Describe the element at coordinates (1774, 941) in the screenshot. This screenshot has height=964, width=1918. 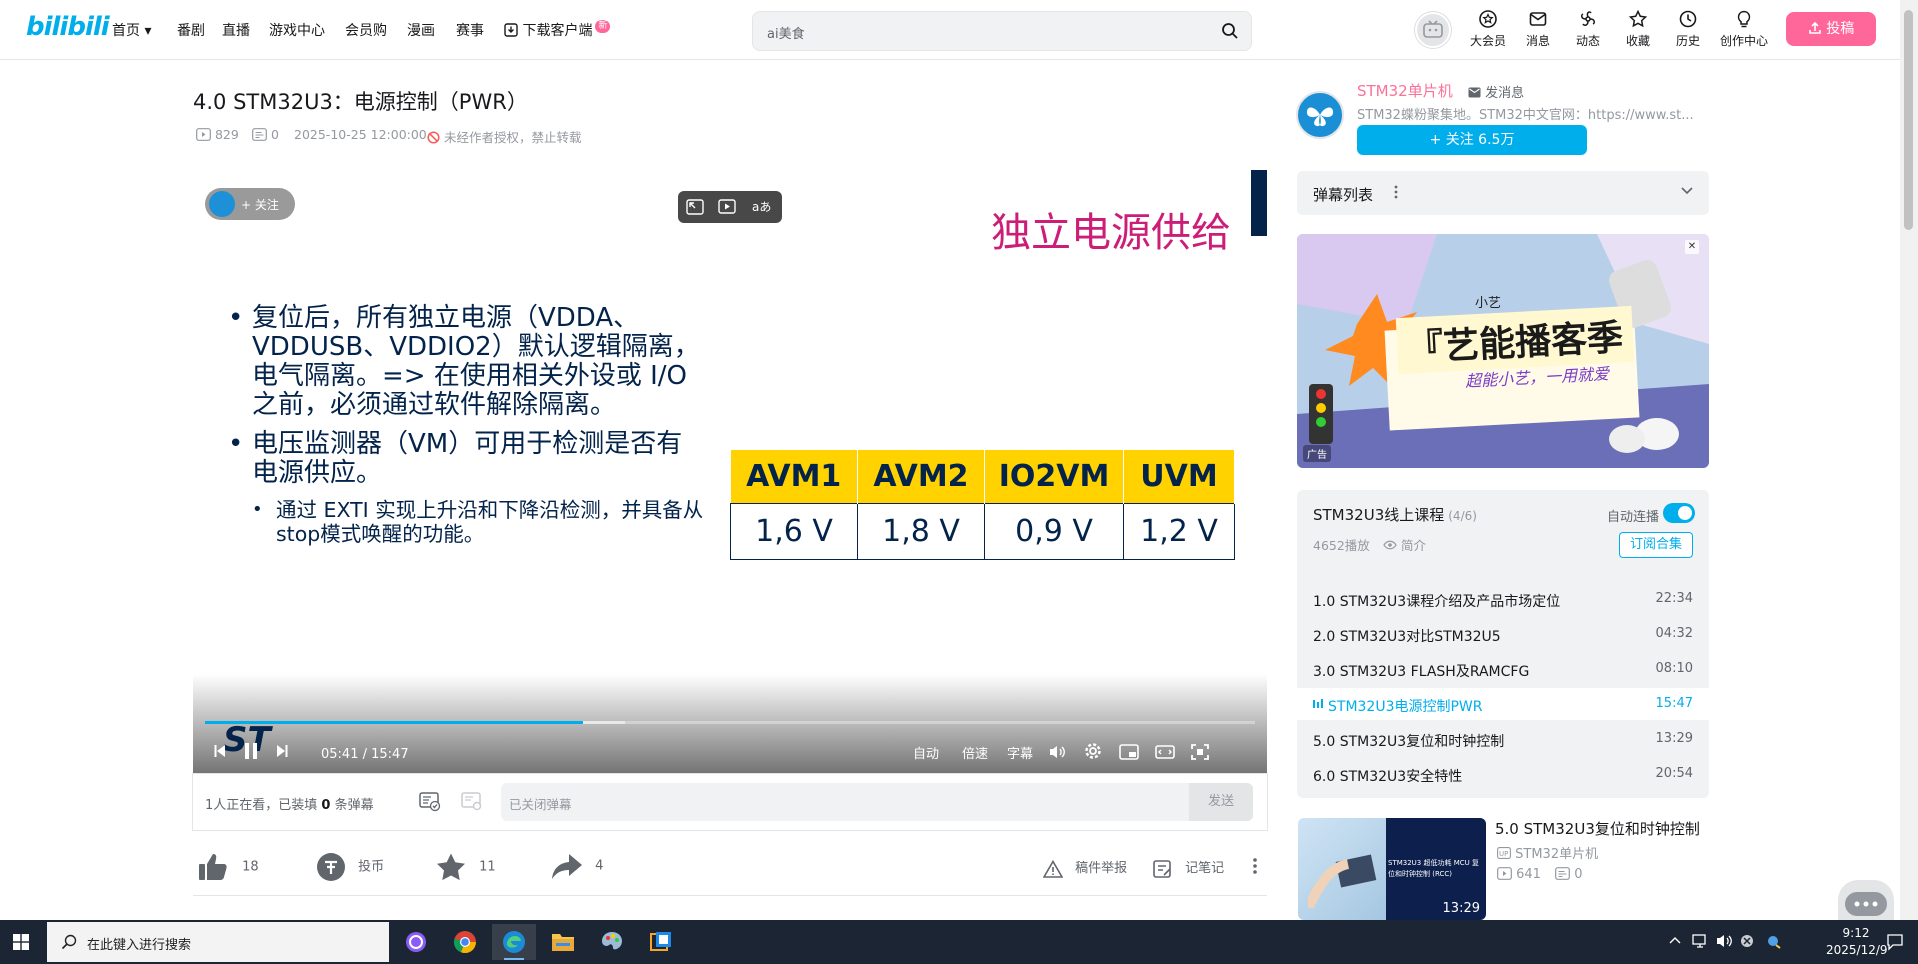
I see `ime-icon` at that location.